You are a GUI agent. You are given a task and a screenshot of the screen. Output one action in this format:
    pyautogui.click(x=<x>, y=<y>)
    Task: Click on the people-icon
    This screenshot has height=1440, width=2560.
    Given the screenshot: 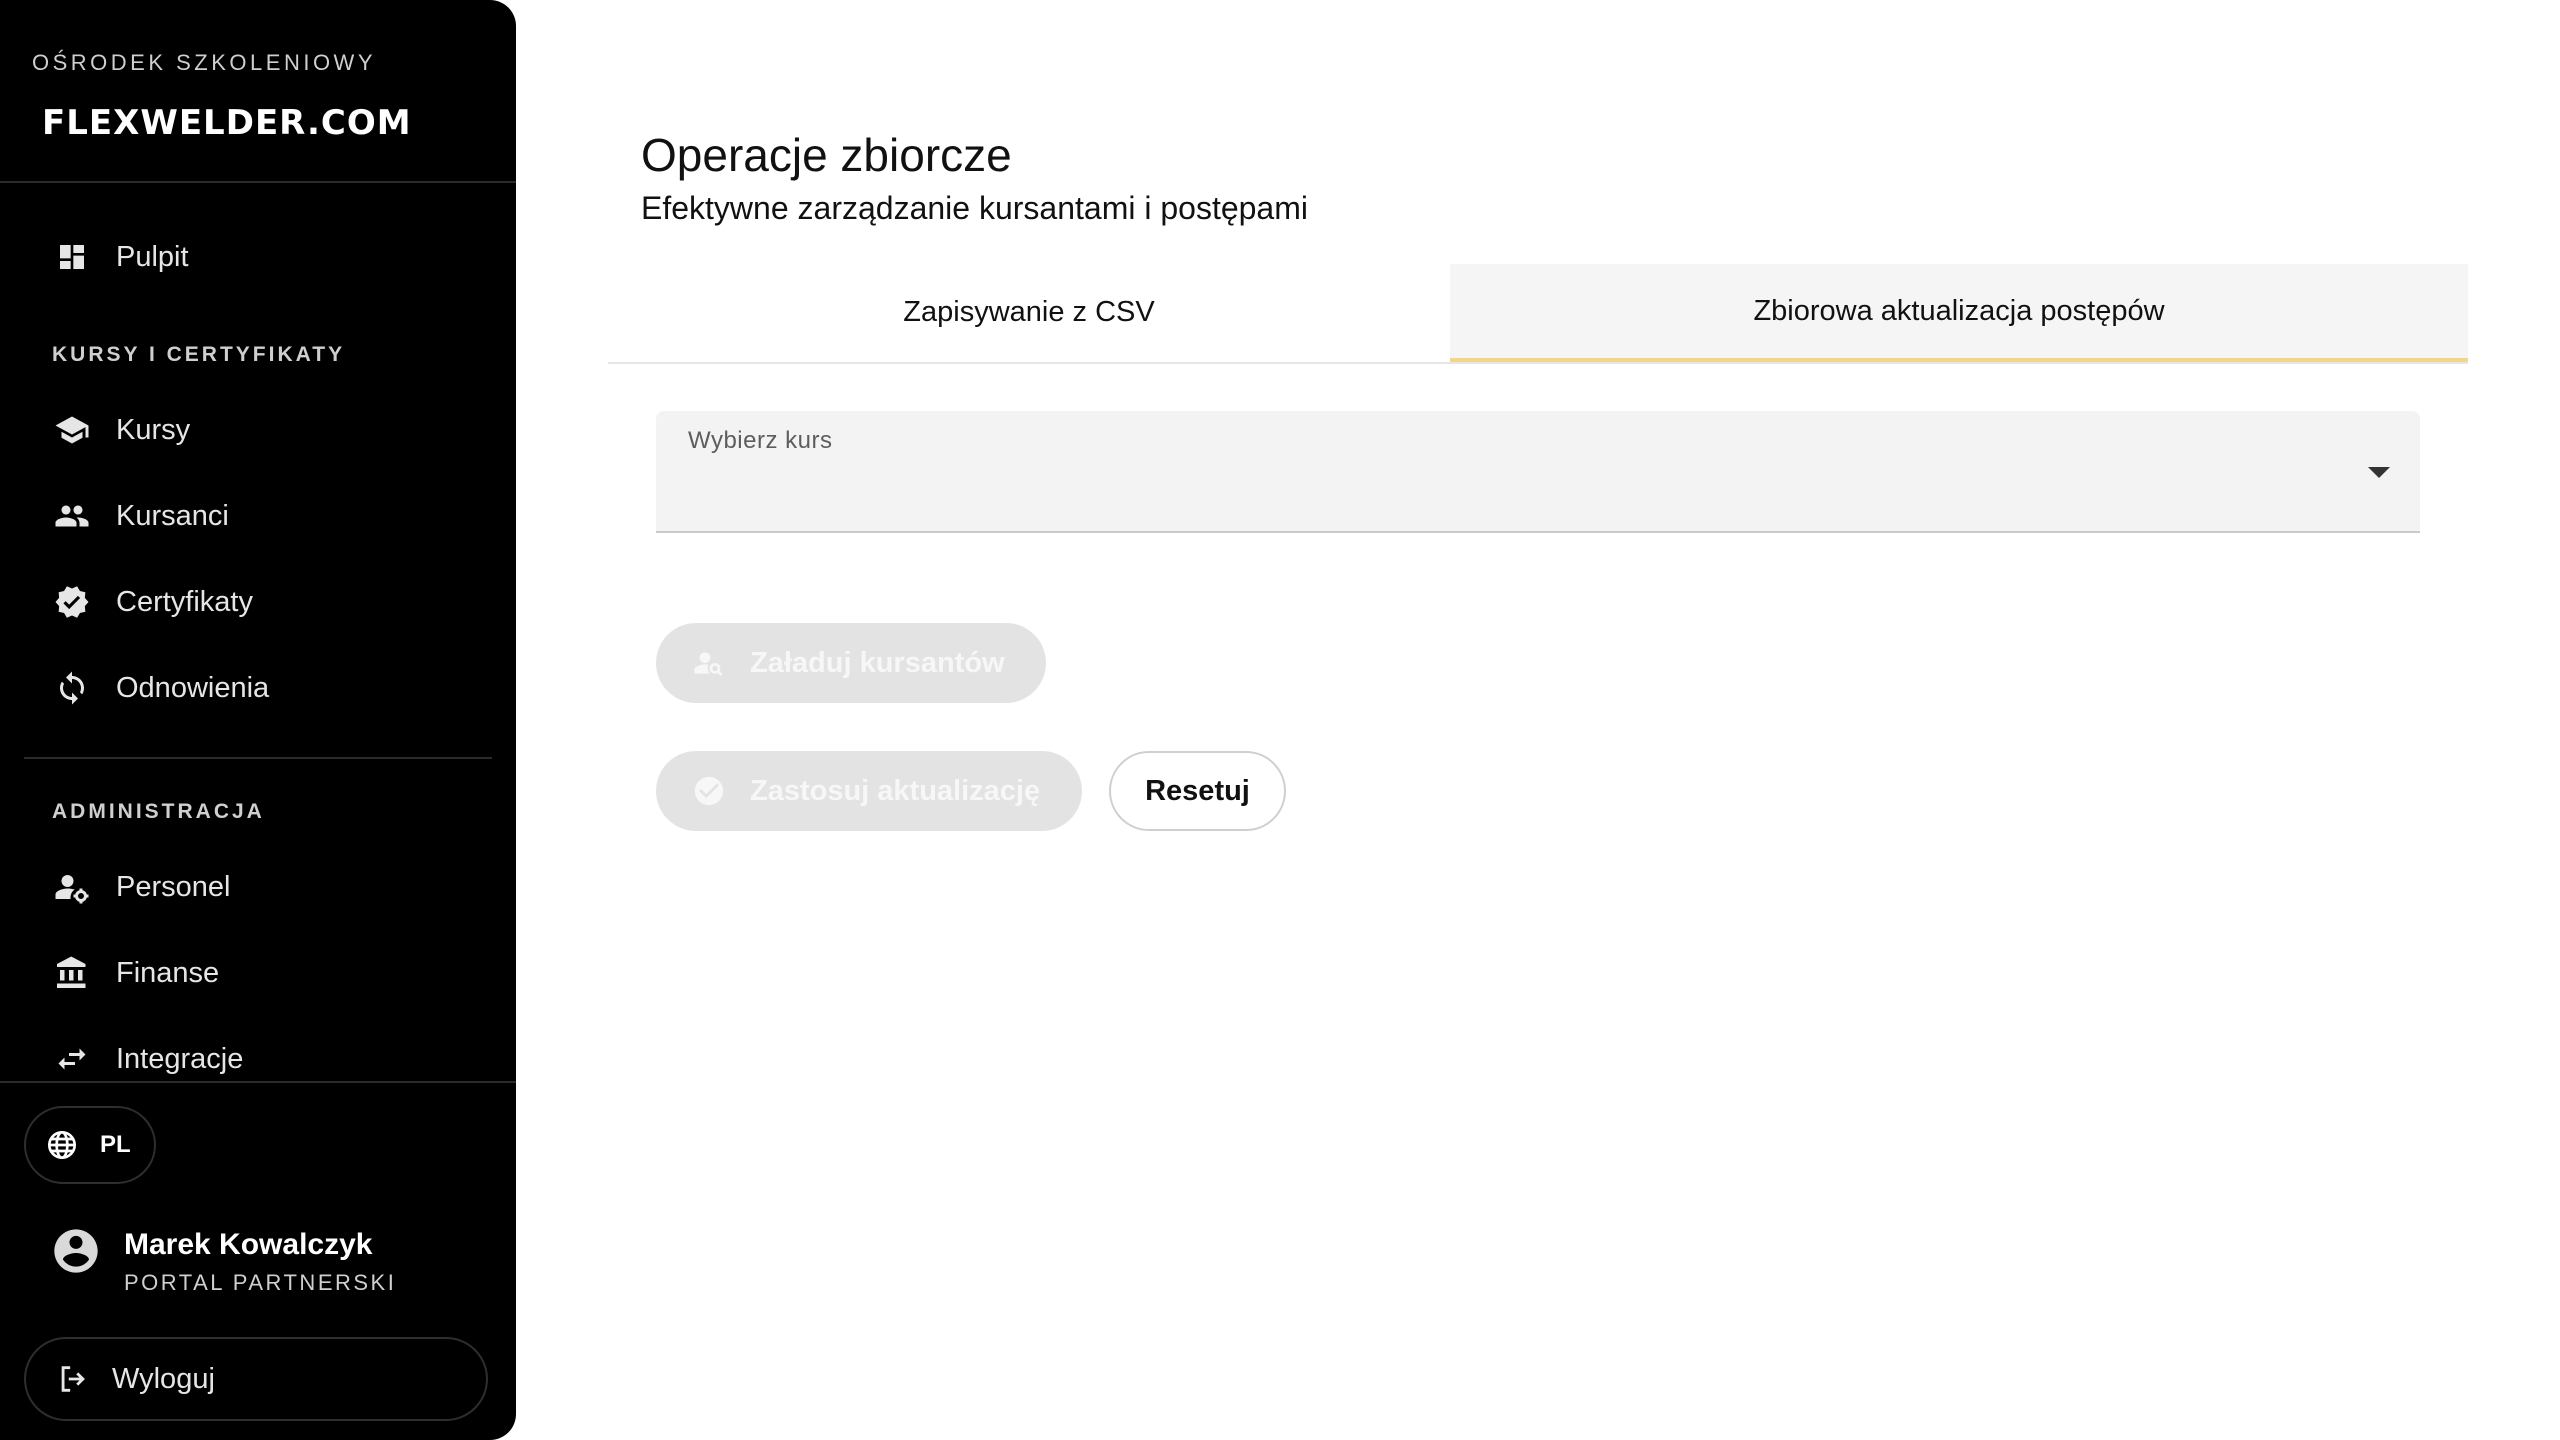 What is the action you would take?
    pyautogui.click(x=72, y=516)
    